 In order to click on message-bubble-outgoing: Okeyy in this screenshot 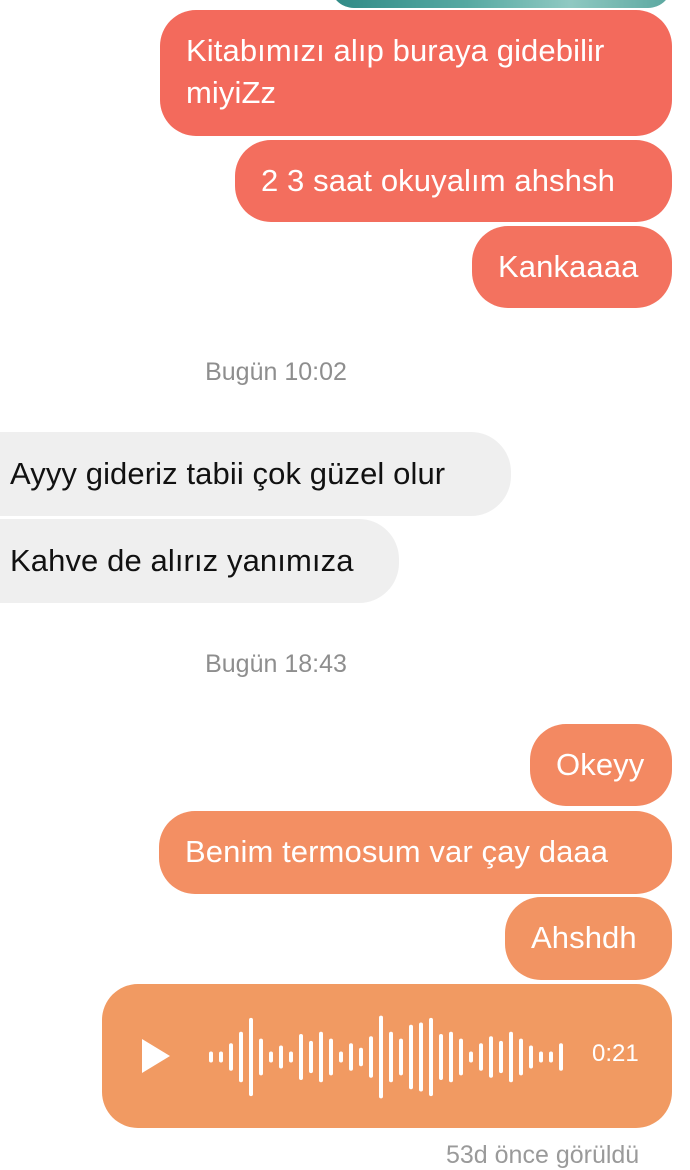, I will do `click(601, 765)`.